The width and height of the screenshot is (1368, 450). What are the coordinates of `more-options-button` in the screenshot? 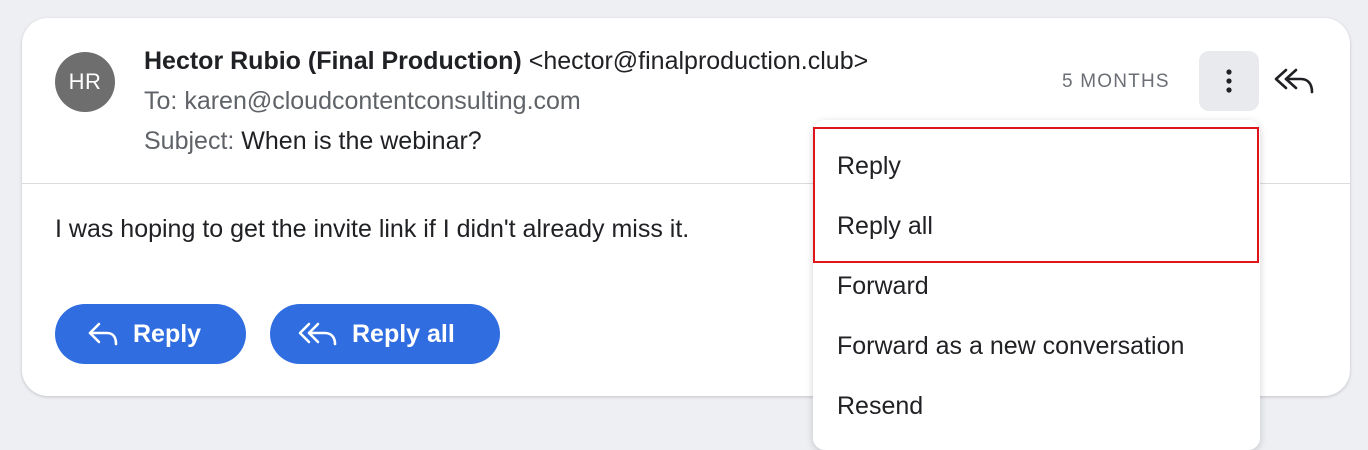 It's located at (1229, 81).